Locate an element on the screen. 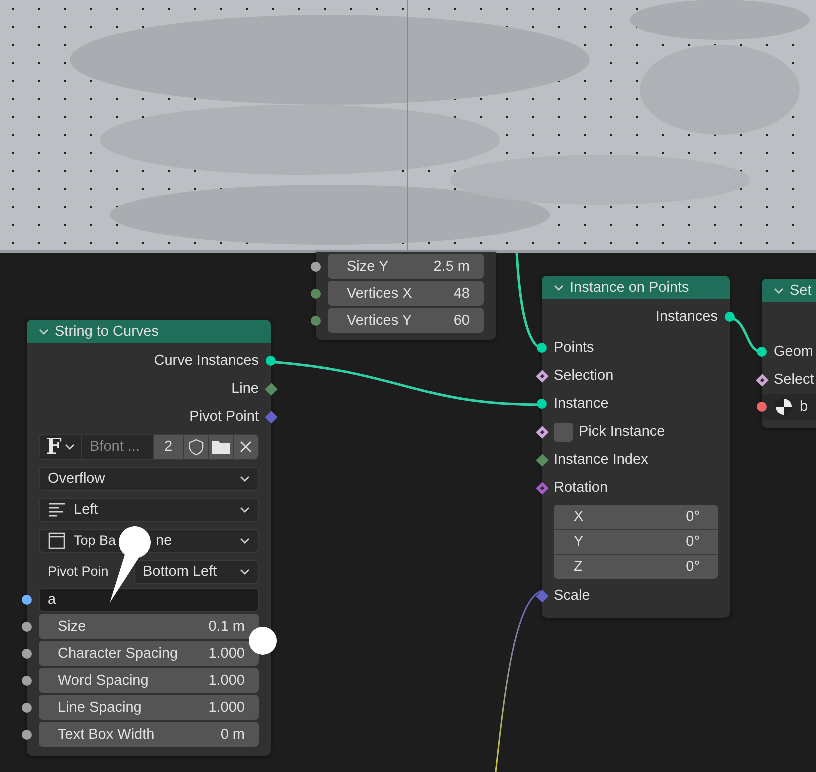  node-title: Instance on Points is located at coordinates (630, 288).